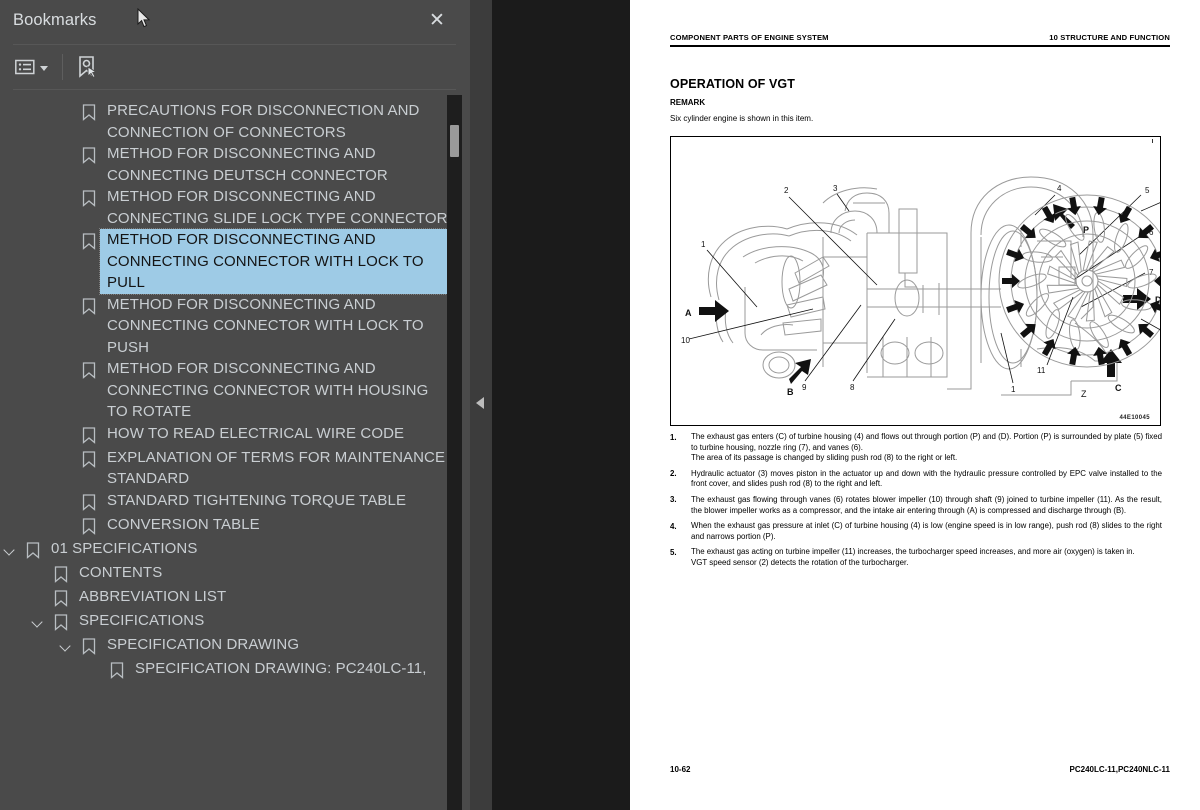  I want to click on svg-text: 5, so click(1147, 190).